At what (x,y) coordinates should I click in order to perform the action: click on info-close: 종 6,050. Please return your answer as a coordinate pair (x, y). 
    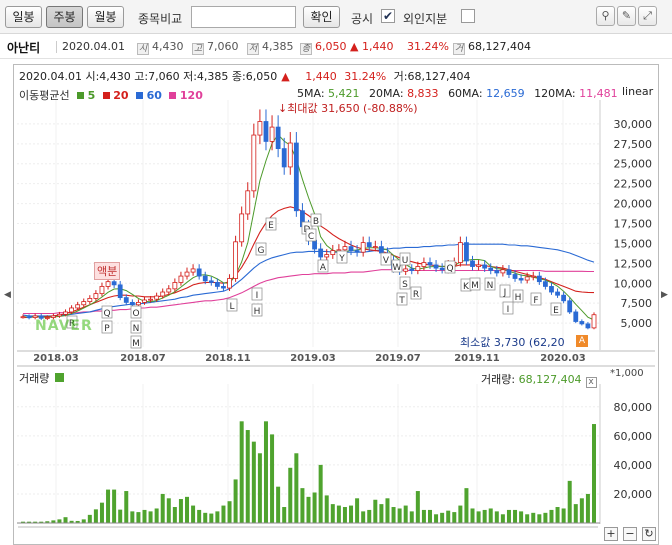
    Looking at the image, I should click on (323, 47).